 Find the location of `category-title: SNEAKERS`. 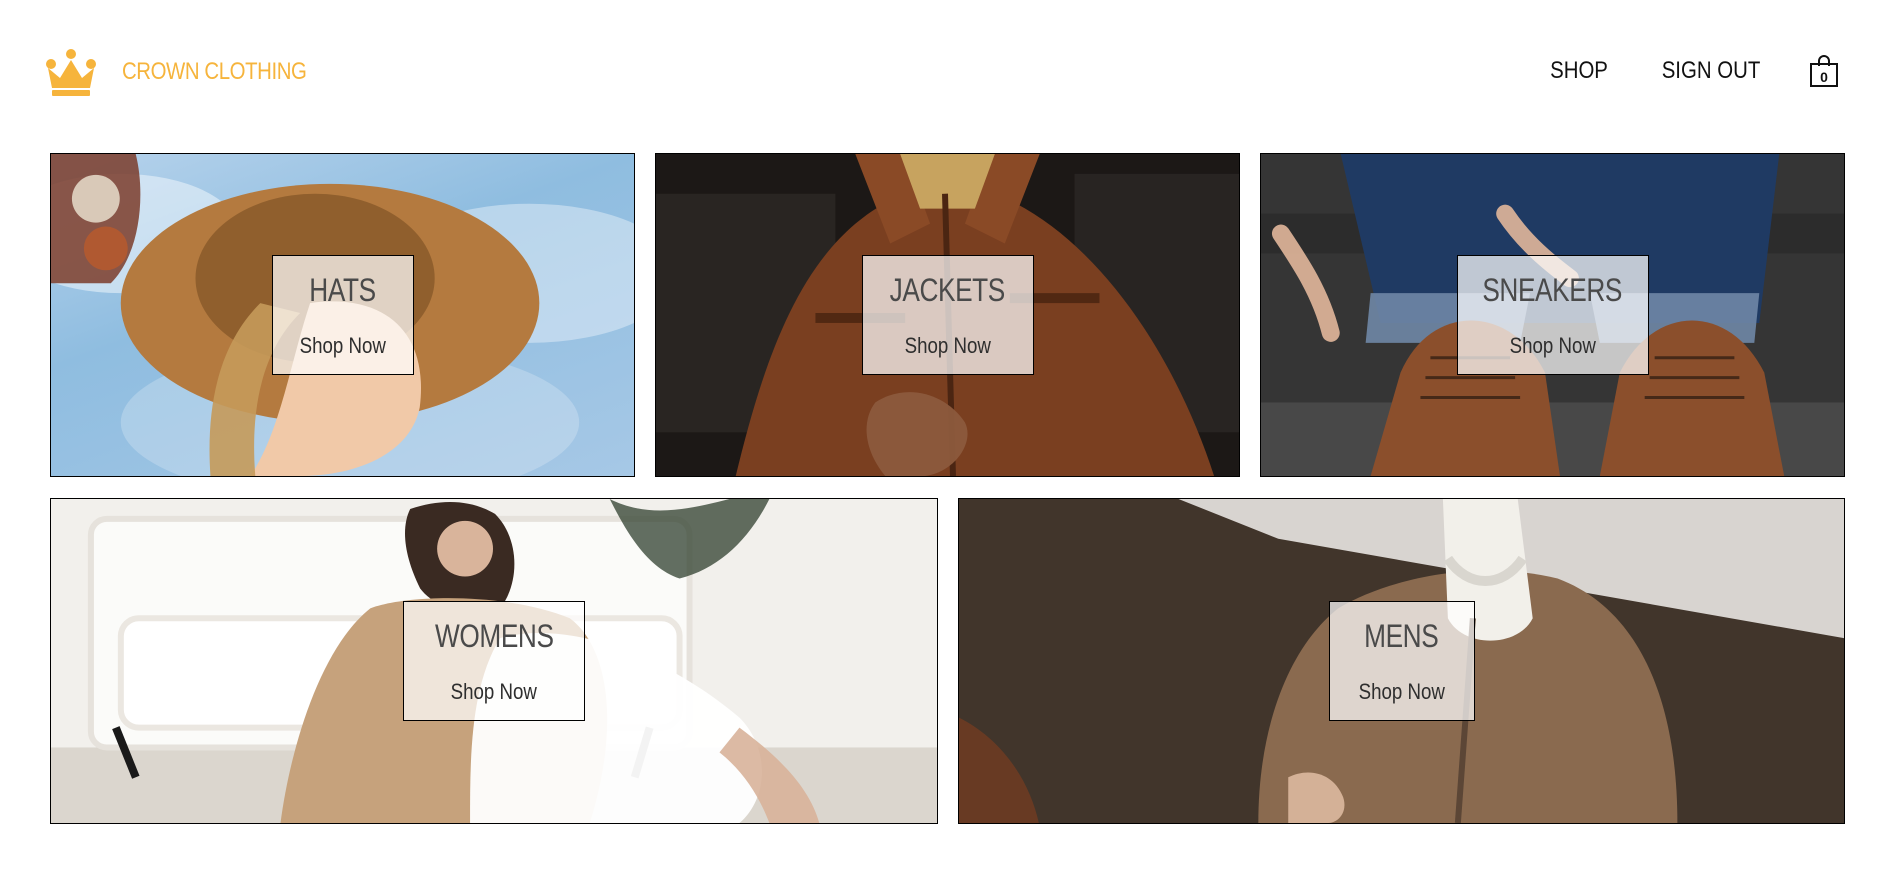

category-title: SNEAKERS is located at coordinates (1552, 289).